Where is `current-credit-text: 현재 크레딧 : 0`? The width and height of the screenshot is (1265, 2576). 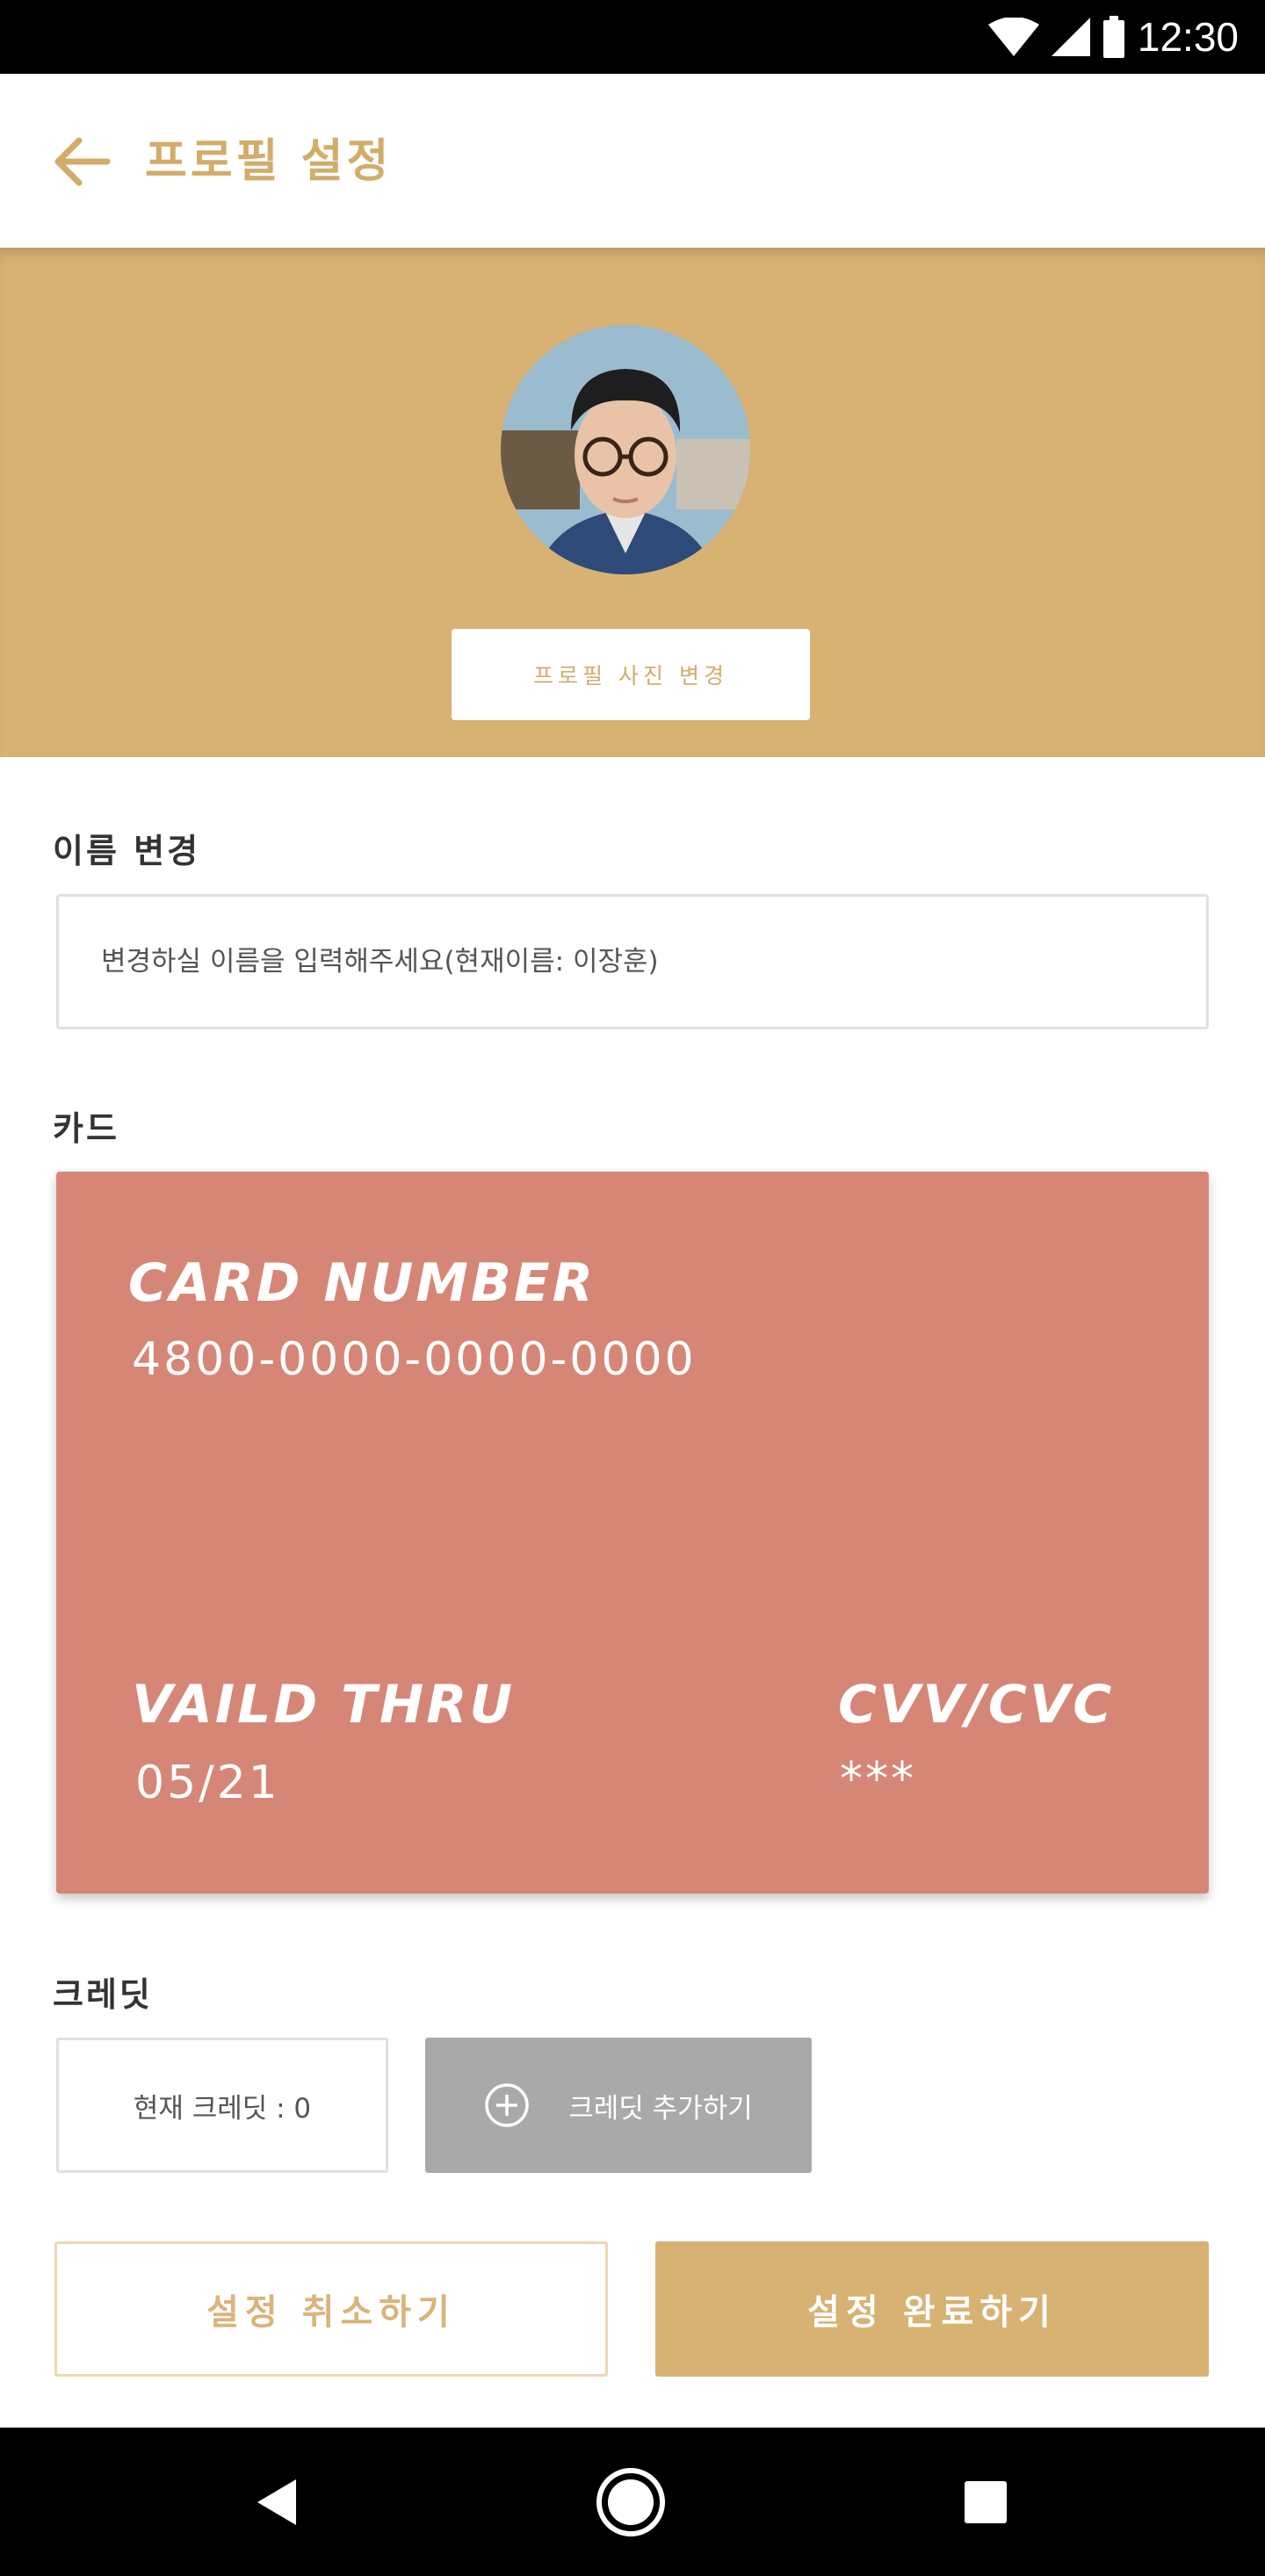 current-credit-text: 현재 크레딧 : 0 is located at coordinates (223, 2108).